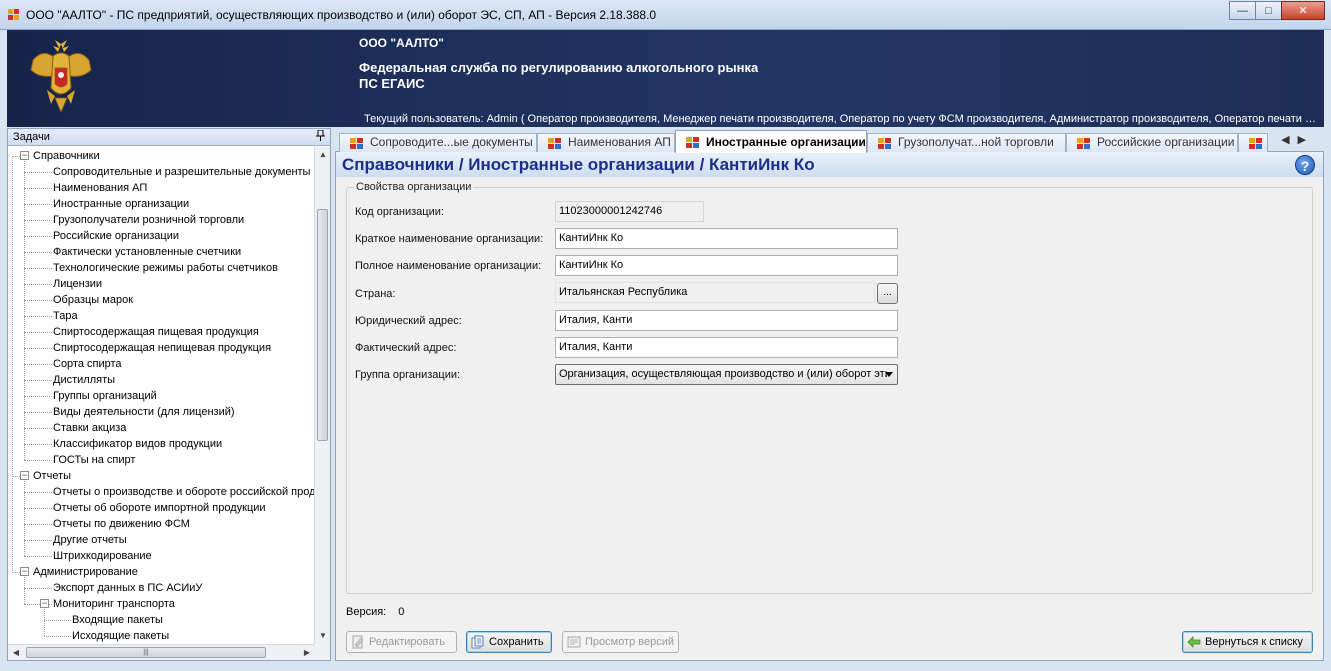  Describe the element at coordinates (574, 642) in the screenshot. I see `versions-icon` at that location.